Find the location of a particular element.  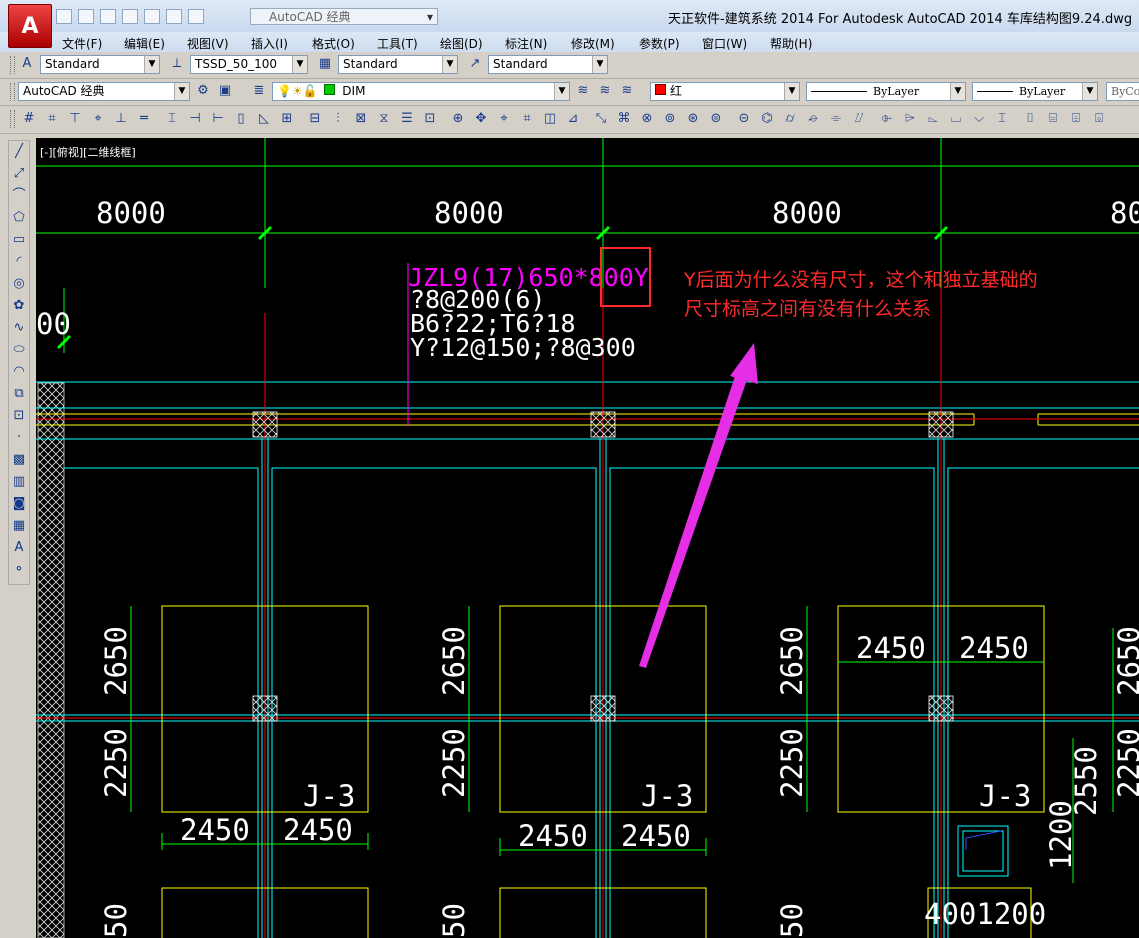

text-style-combo: Standard ▼ is located at coordinates (100, 64).